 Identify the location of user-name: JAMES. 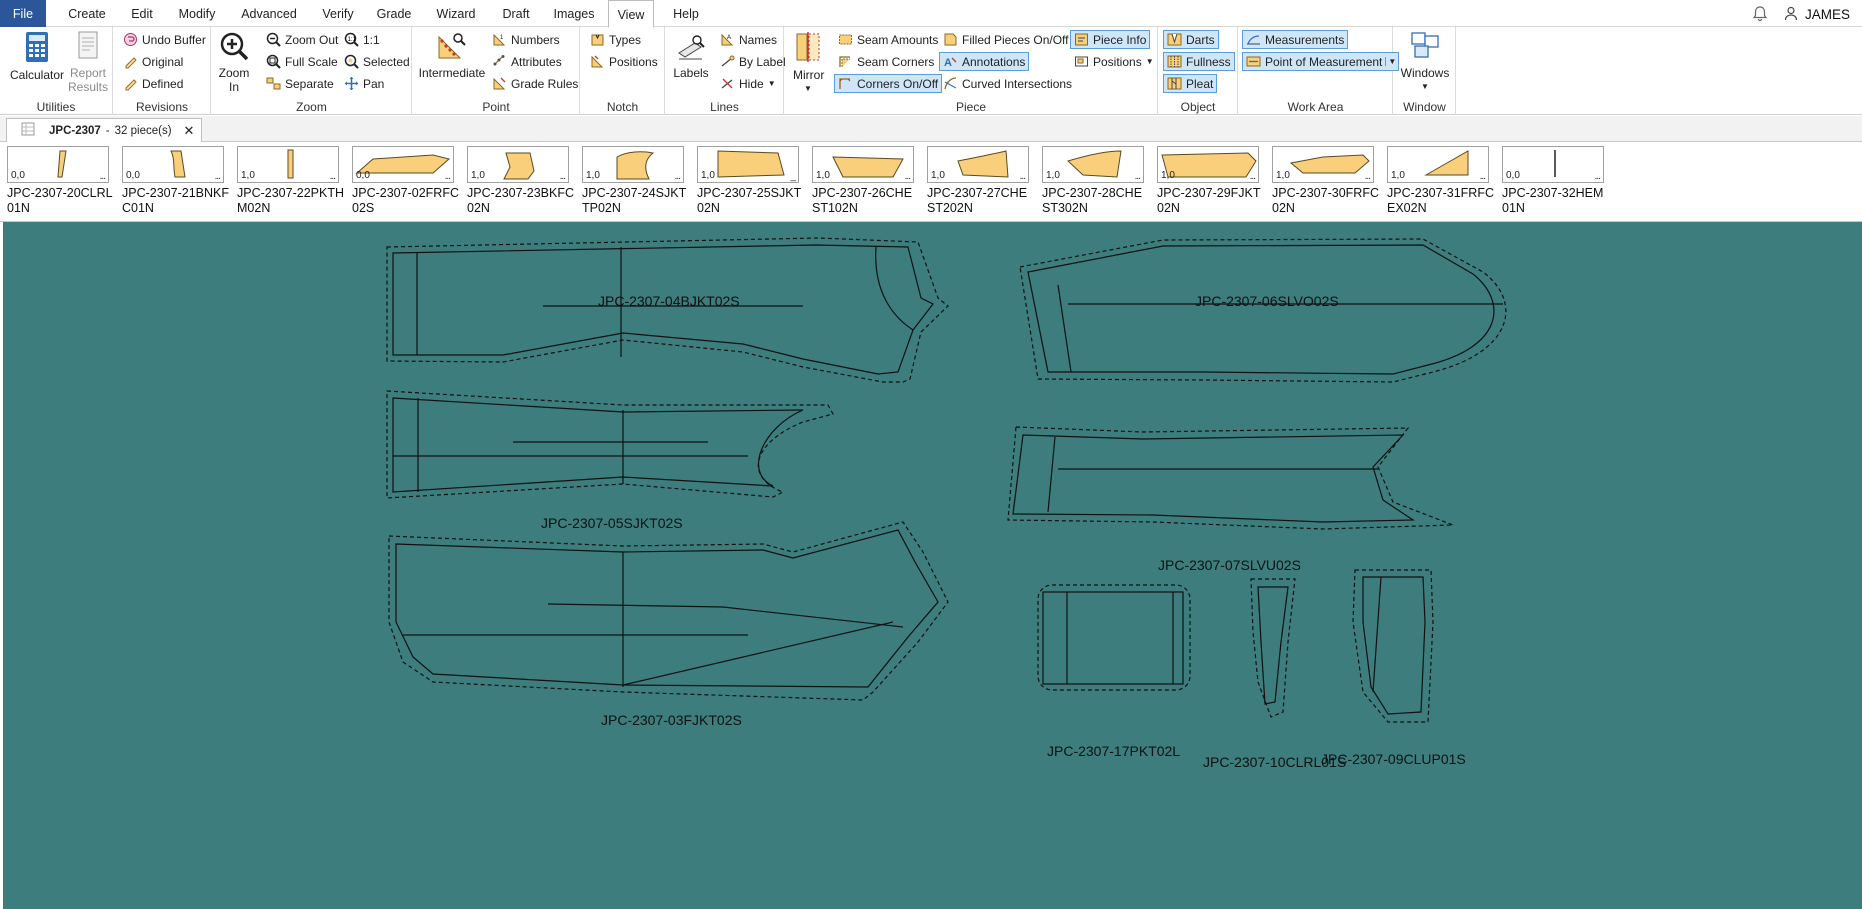
(1827, 15).